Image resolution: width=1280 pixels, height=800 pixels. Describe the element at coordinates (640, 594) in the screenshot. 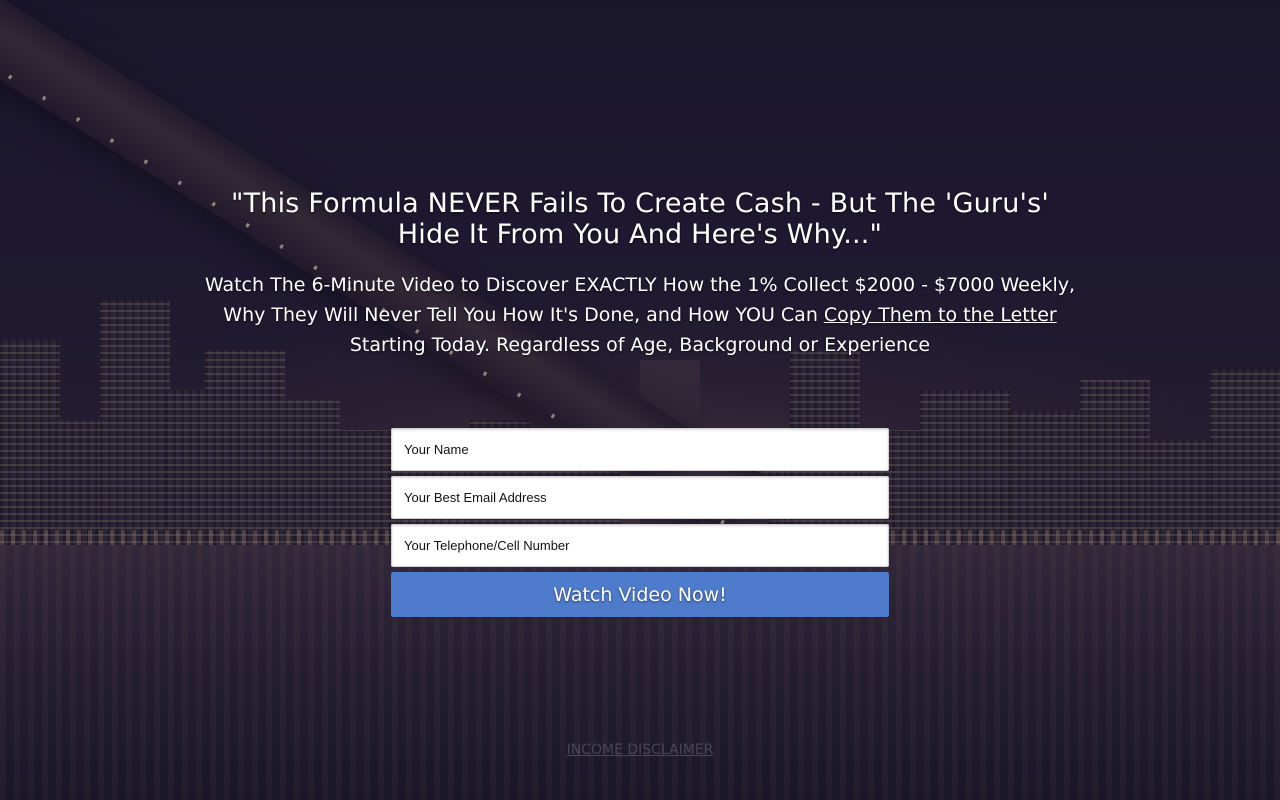

I see `watch-video-button: Watch Video Now!` at that location.